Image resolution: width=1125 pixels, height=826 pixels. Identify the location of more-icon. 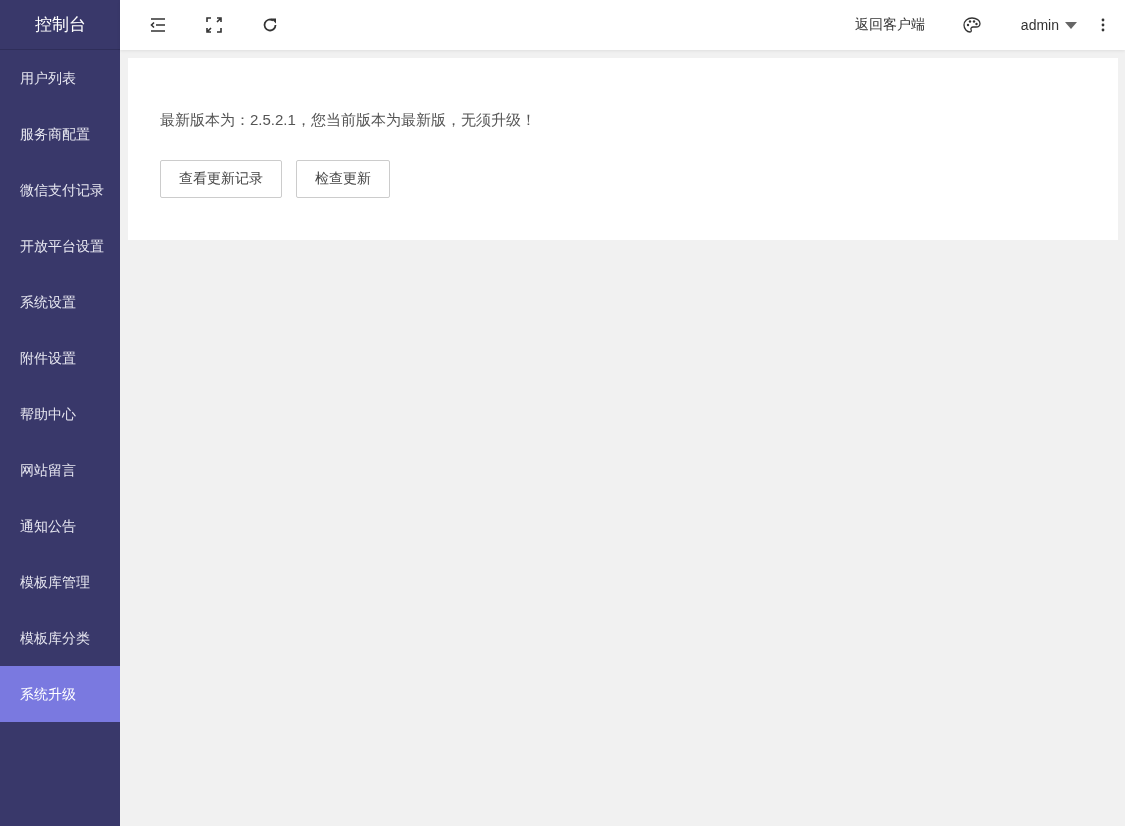
(1103, 25).